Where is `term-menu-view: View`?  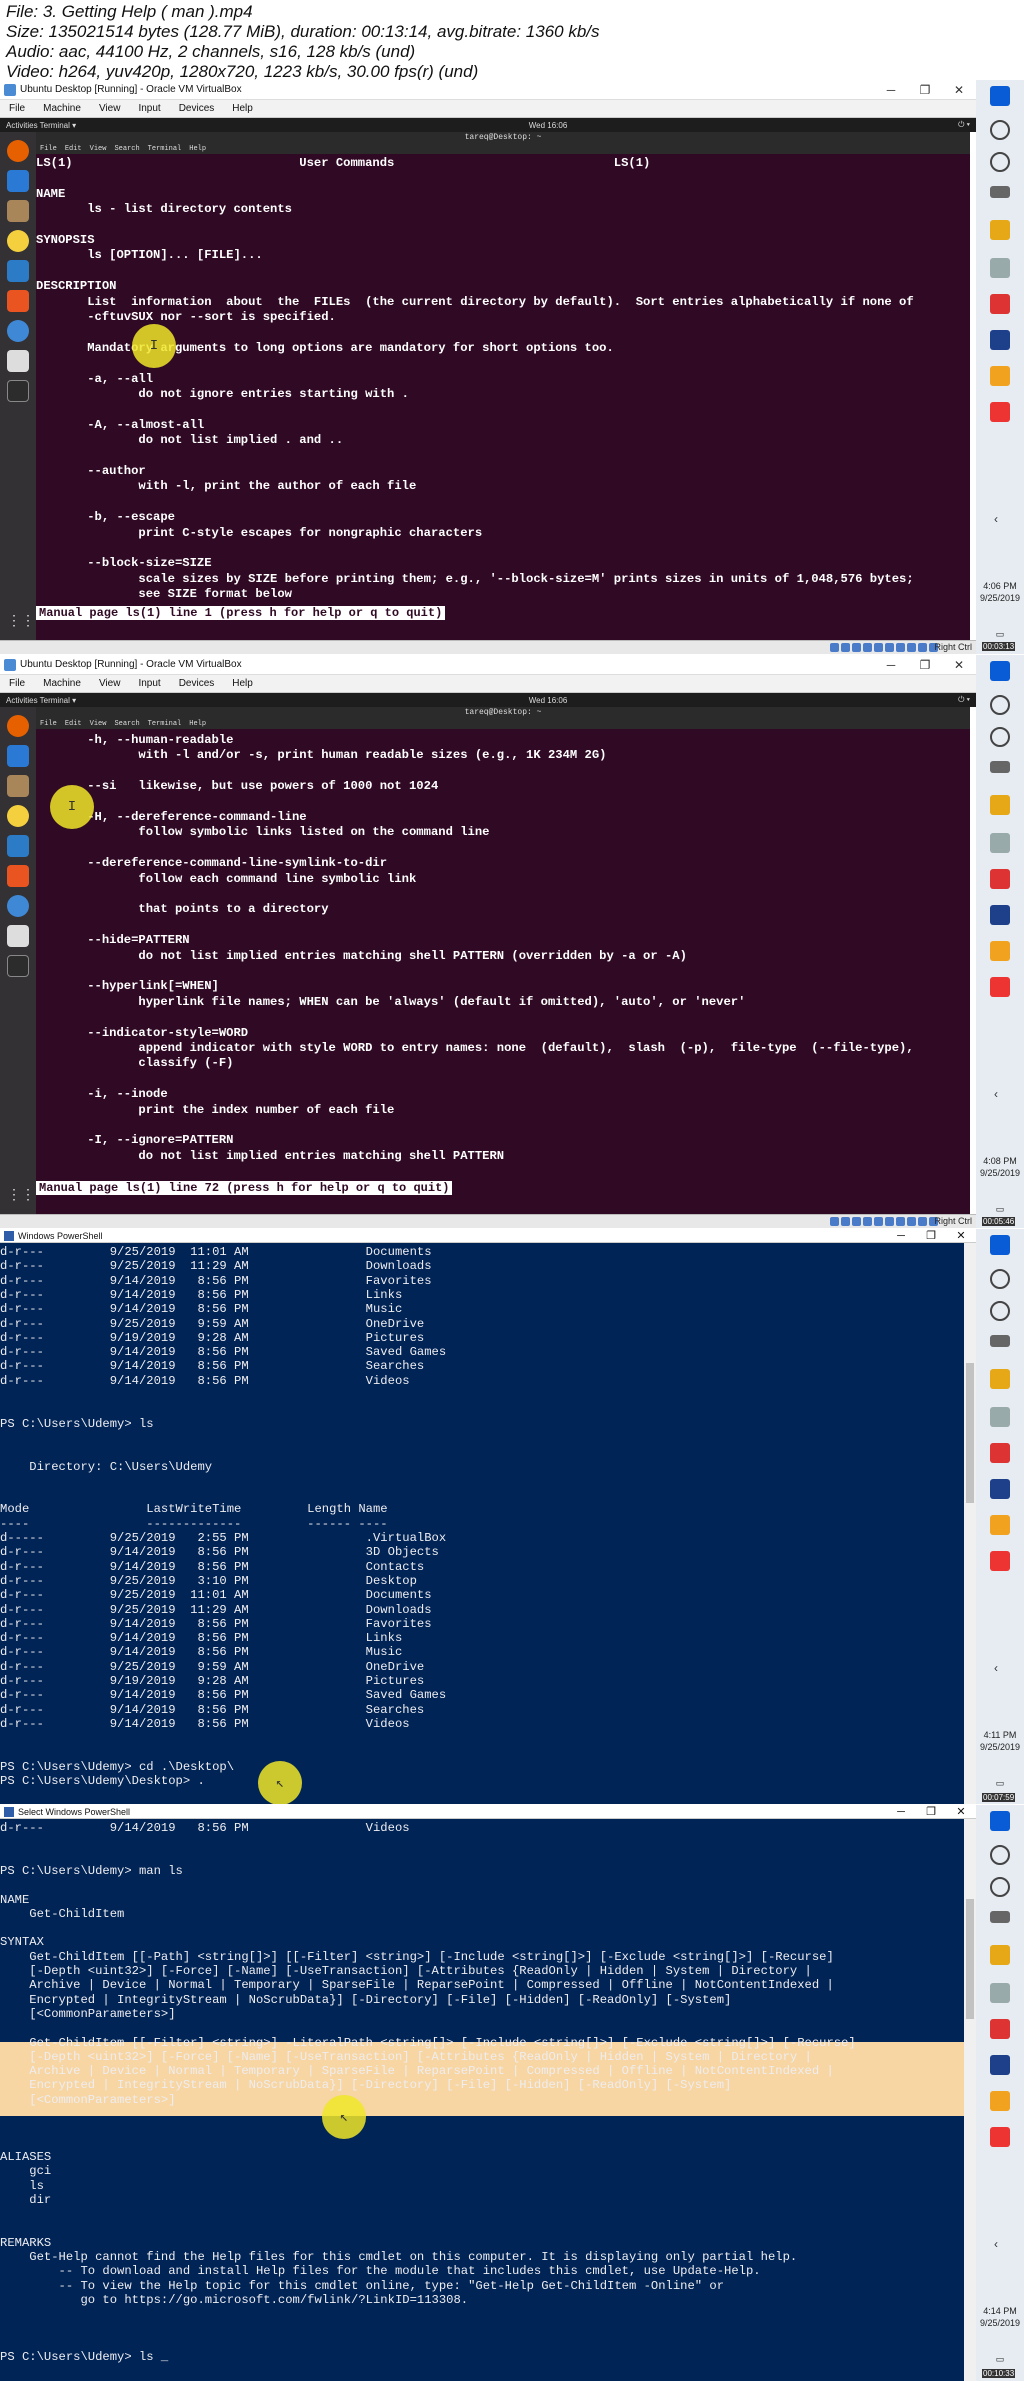
term-menu-view: View is located at coordinates (98, 149).